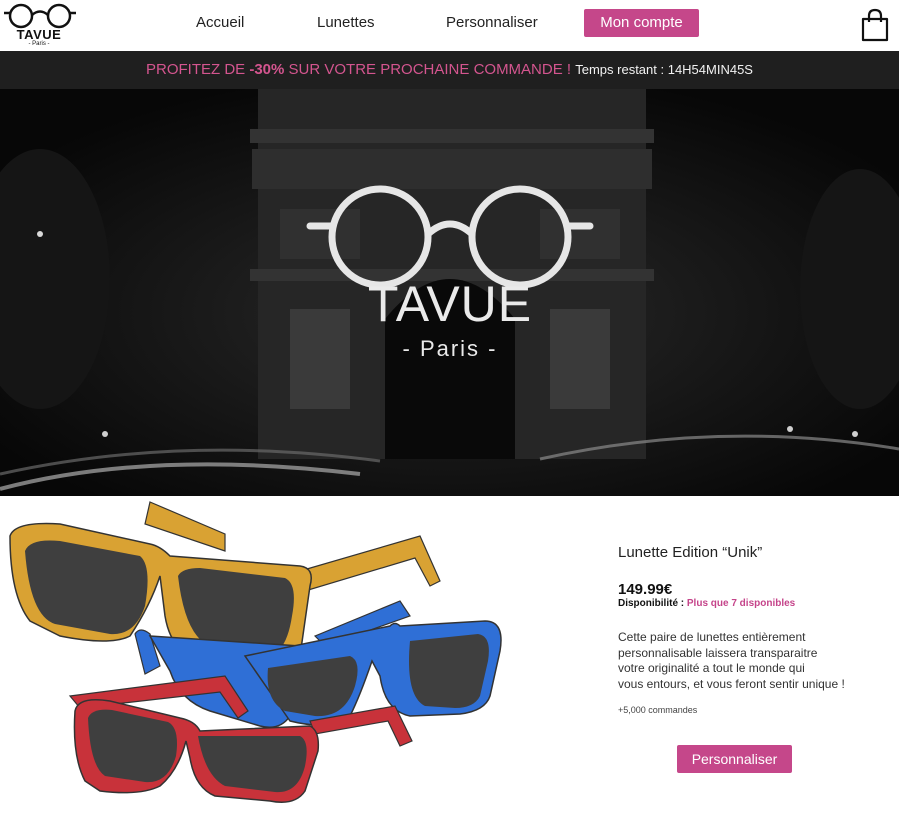 The width and height of the screenshot is (899, 825). Describe the element at coordinates (450, 348) in the screenshot. I see `hero-subtitle: - Paris -` at that location.